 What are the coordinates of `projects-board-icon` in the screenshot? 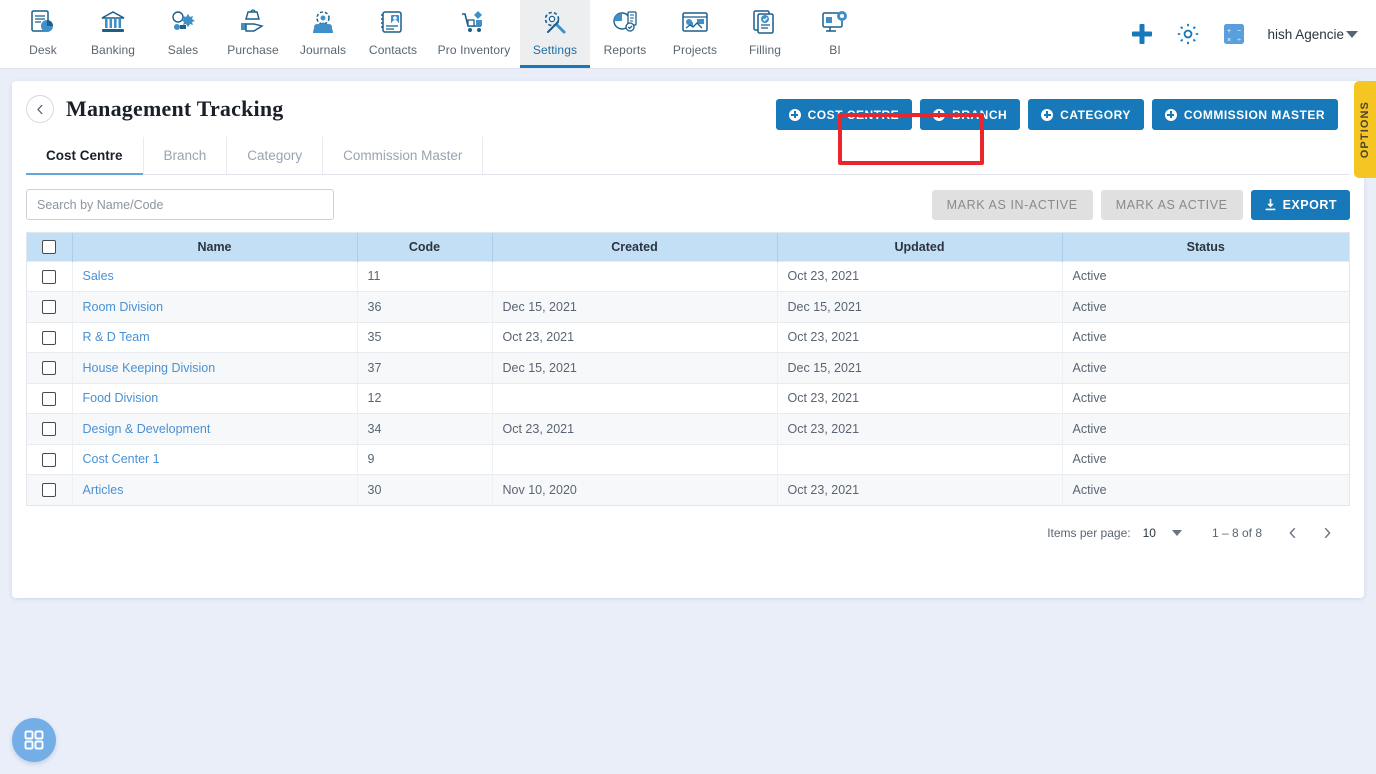 It's located at (695, 22).